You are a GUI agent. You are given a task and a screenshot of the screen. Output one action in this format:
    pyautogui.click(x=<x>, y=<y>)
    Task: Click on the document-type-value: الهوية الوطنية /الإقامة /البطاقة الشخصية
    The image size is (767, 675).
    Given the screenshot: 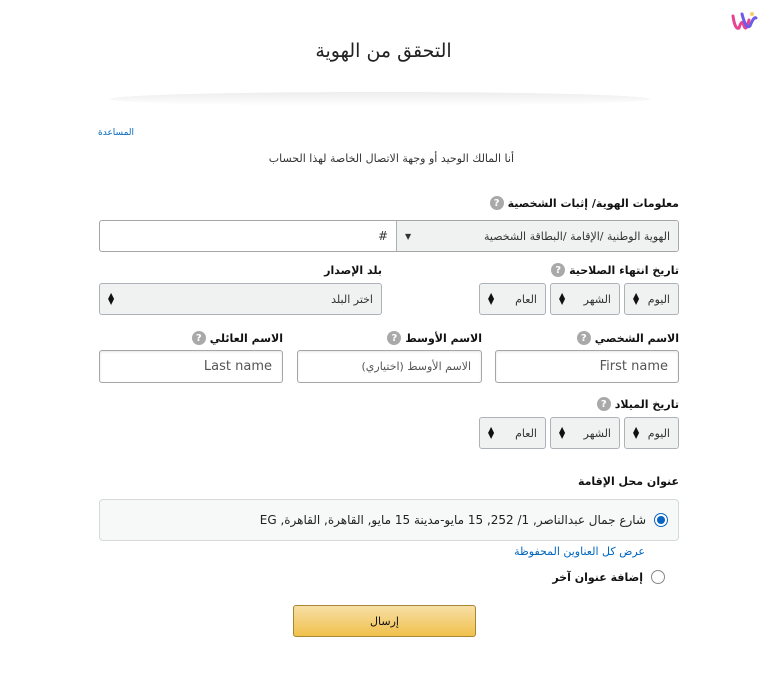 What is the action you would take?
    pyautogui.click(x=577, y=236)
    